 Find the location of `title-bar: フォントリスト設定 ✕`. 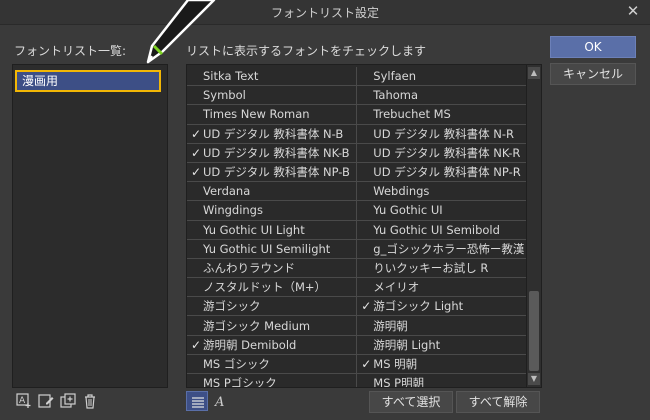

title-bar: フォントリスト設定 ✕ is located at coordinates (325, 12).